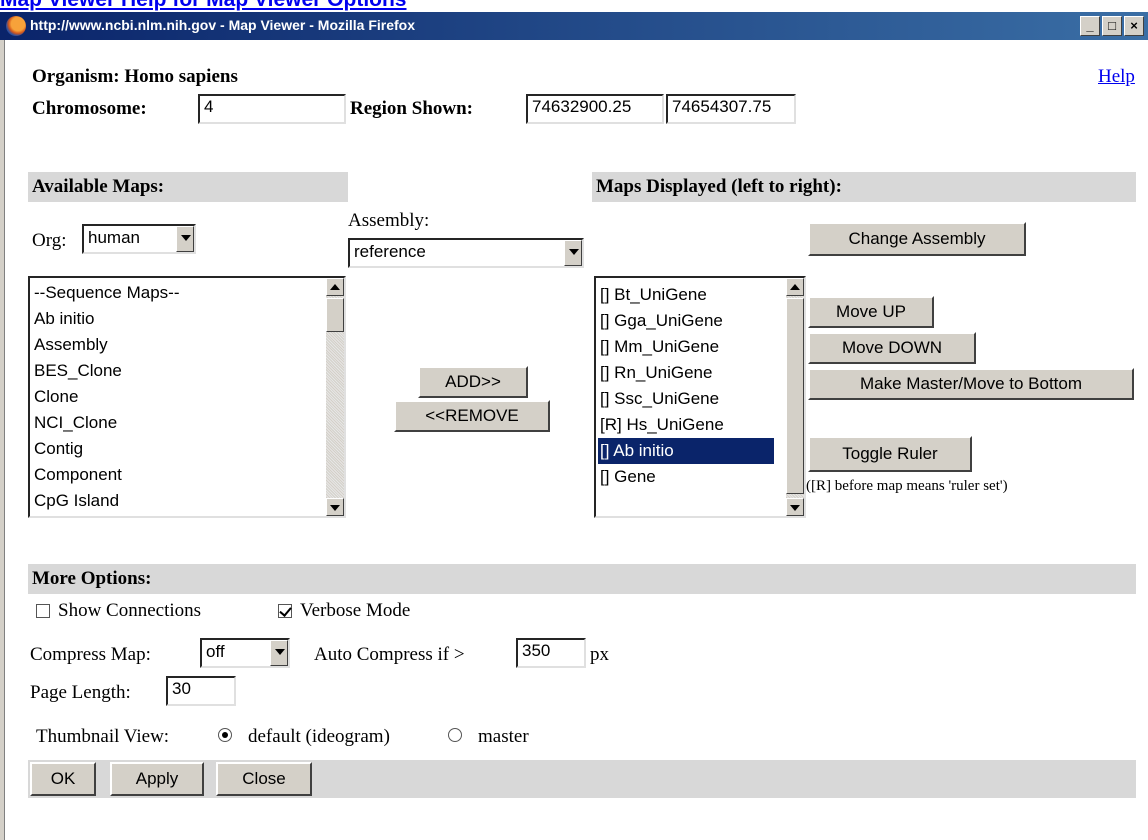  I want to click on ok-button: OK, so click(63, 779).